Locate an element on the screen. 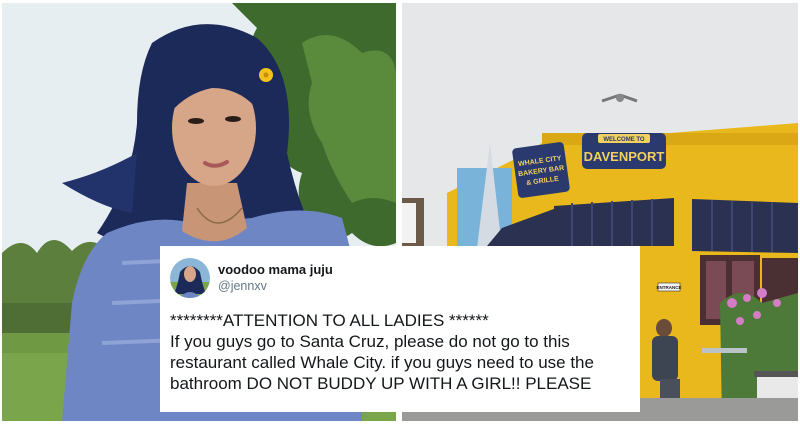  tweet-author: voodoo mama juju @jennxv is located at coordinates (275, 278).